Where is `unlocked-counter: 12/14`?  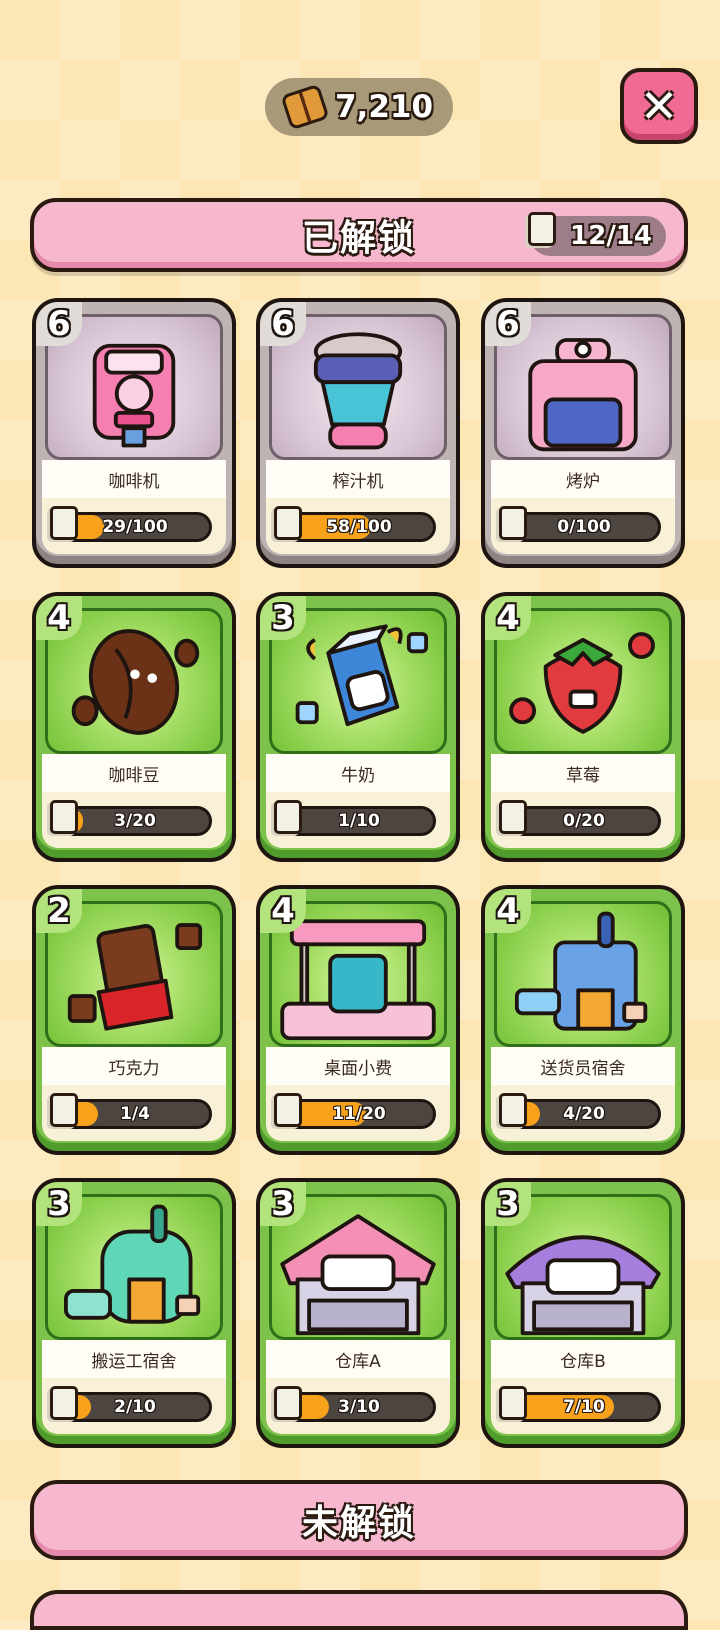 unlocked-counter: 12/14 is located at coordinates (597, 234).